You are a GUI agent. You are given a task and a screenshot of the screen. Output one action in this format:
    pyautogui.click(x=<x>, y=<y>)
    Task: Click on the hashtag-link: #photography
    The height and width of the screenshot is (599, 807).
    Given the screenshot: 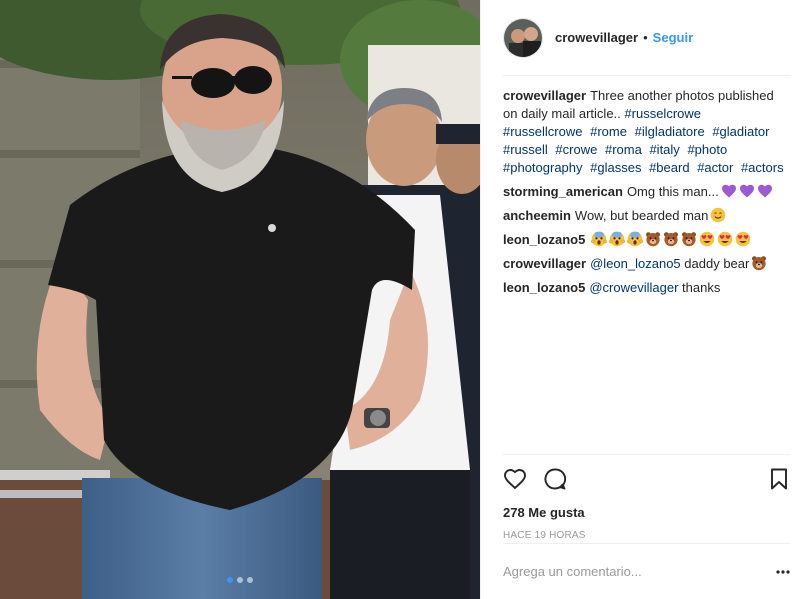 What is the action you would take?
    pyautogui.click(x=543, y=167)
    